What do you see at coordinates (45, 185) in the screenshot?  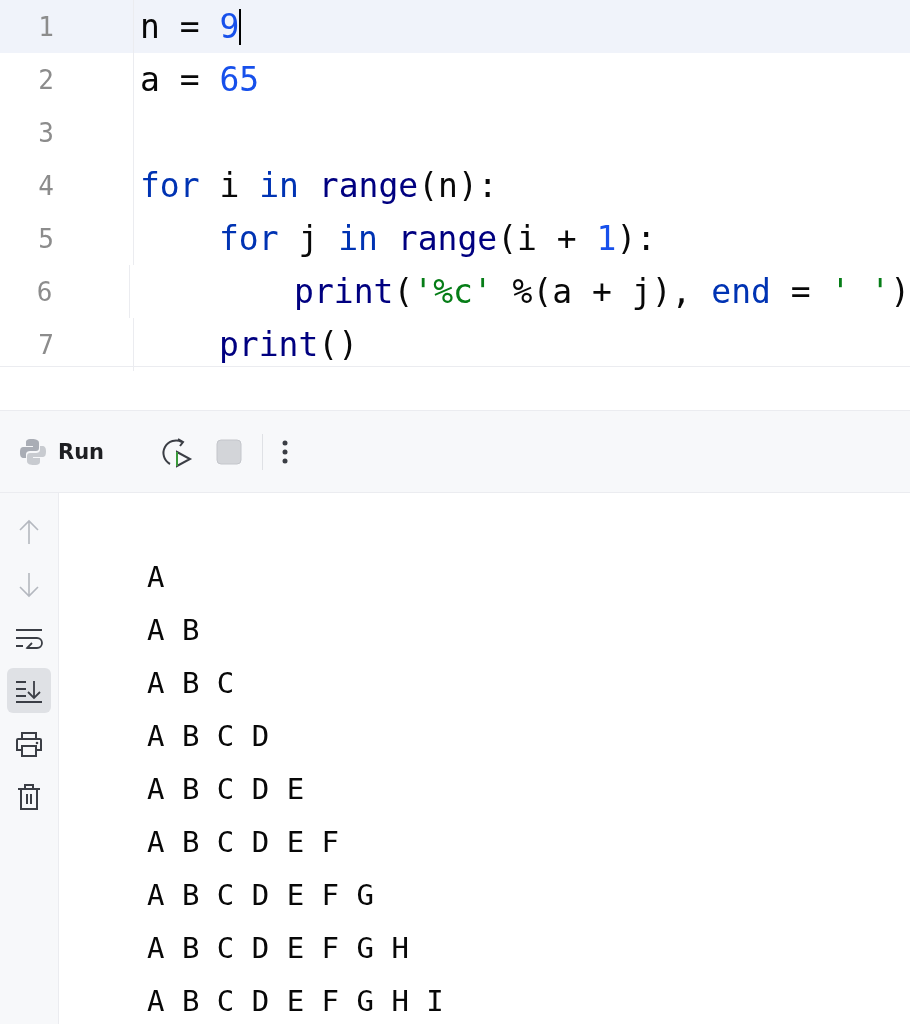 I see `line-number: 4` at bounding box center [45, 185].